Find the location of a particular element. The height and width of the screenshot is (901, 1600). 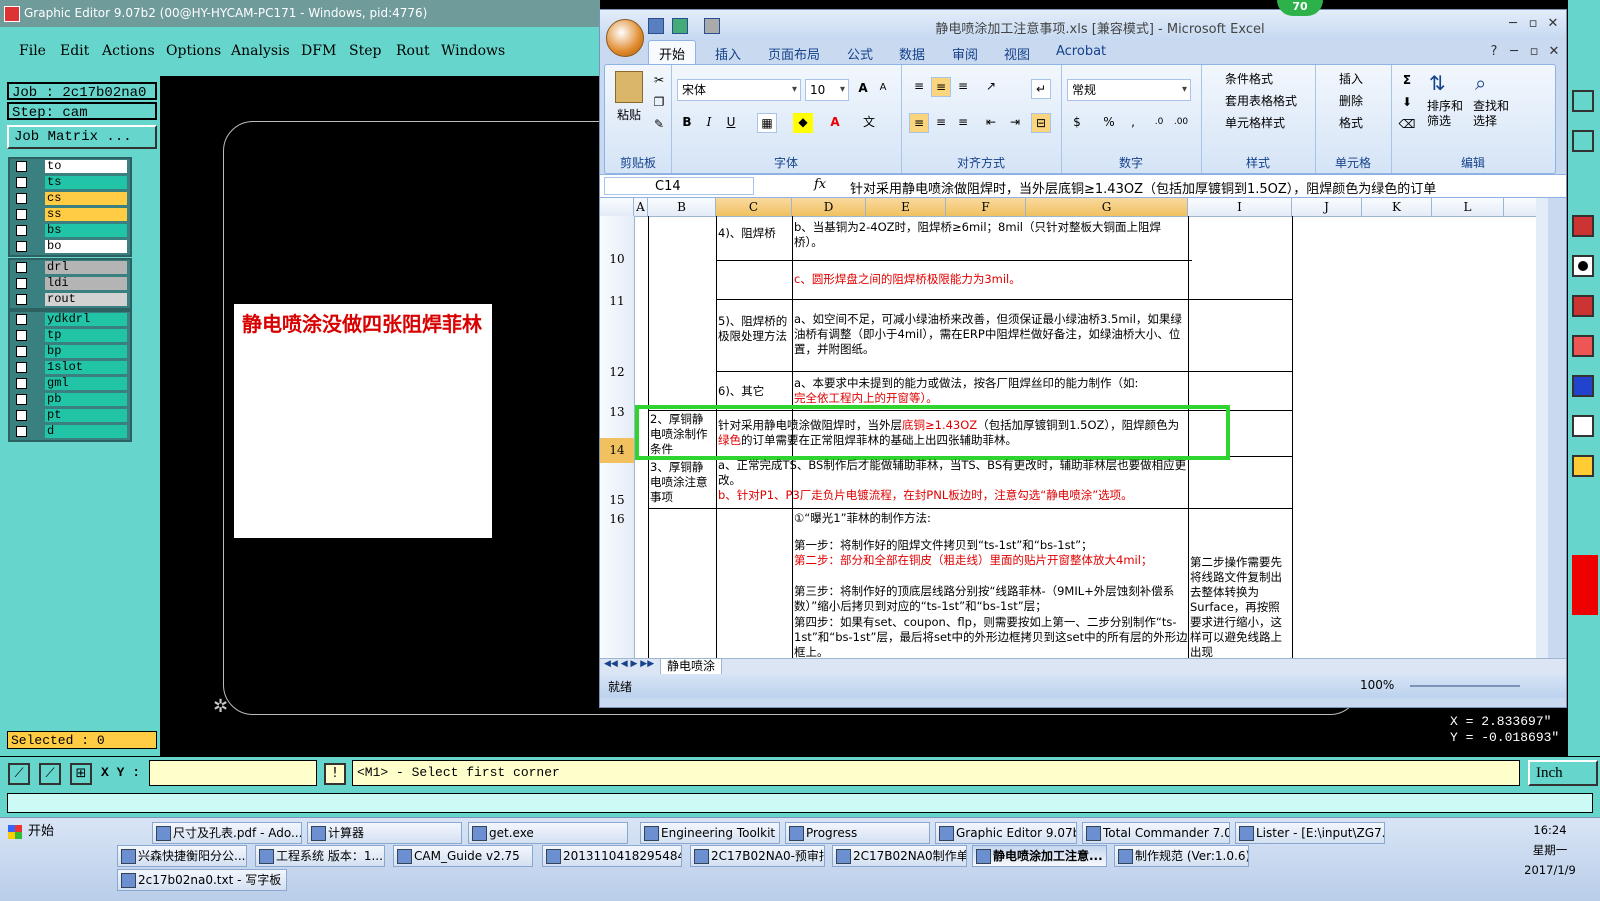

zoom-in-icon: ⟋ is located at coordinates (19, 774).